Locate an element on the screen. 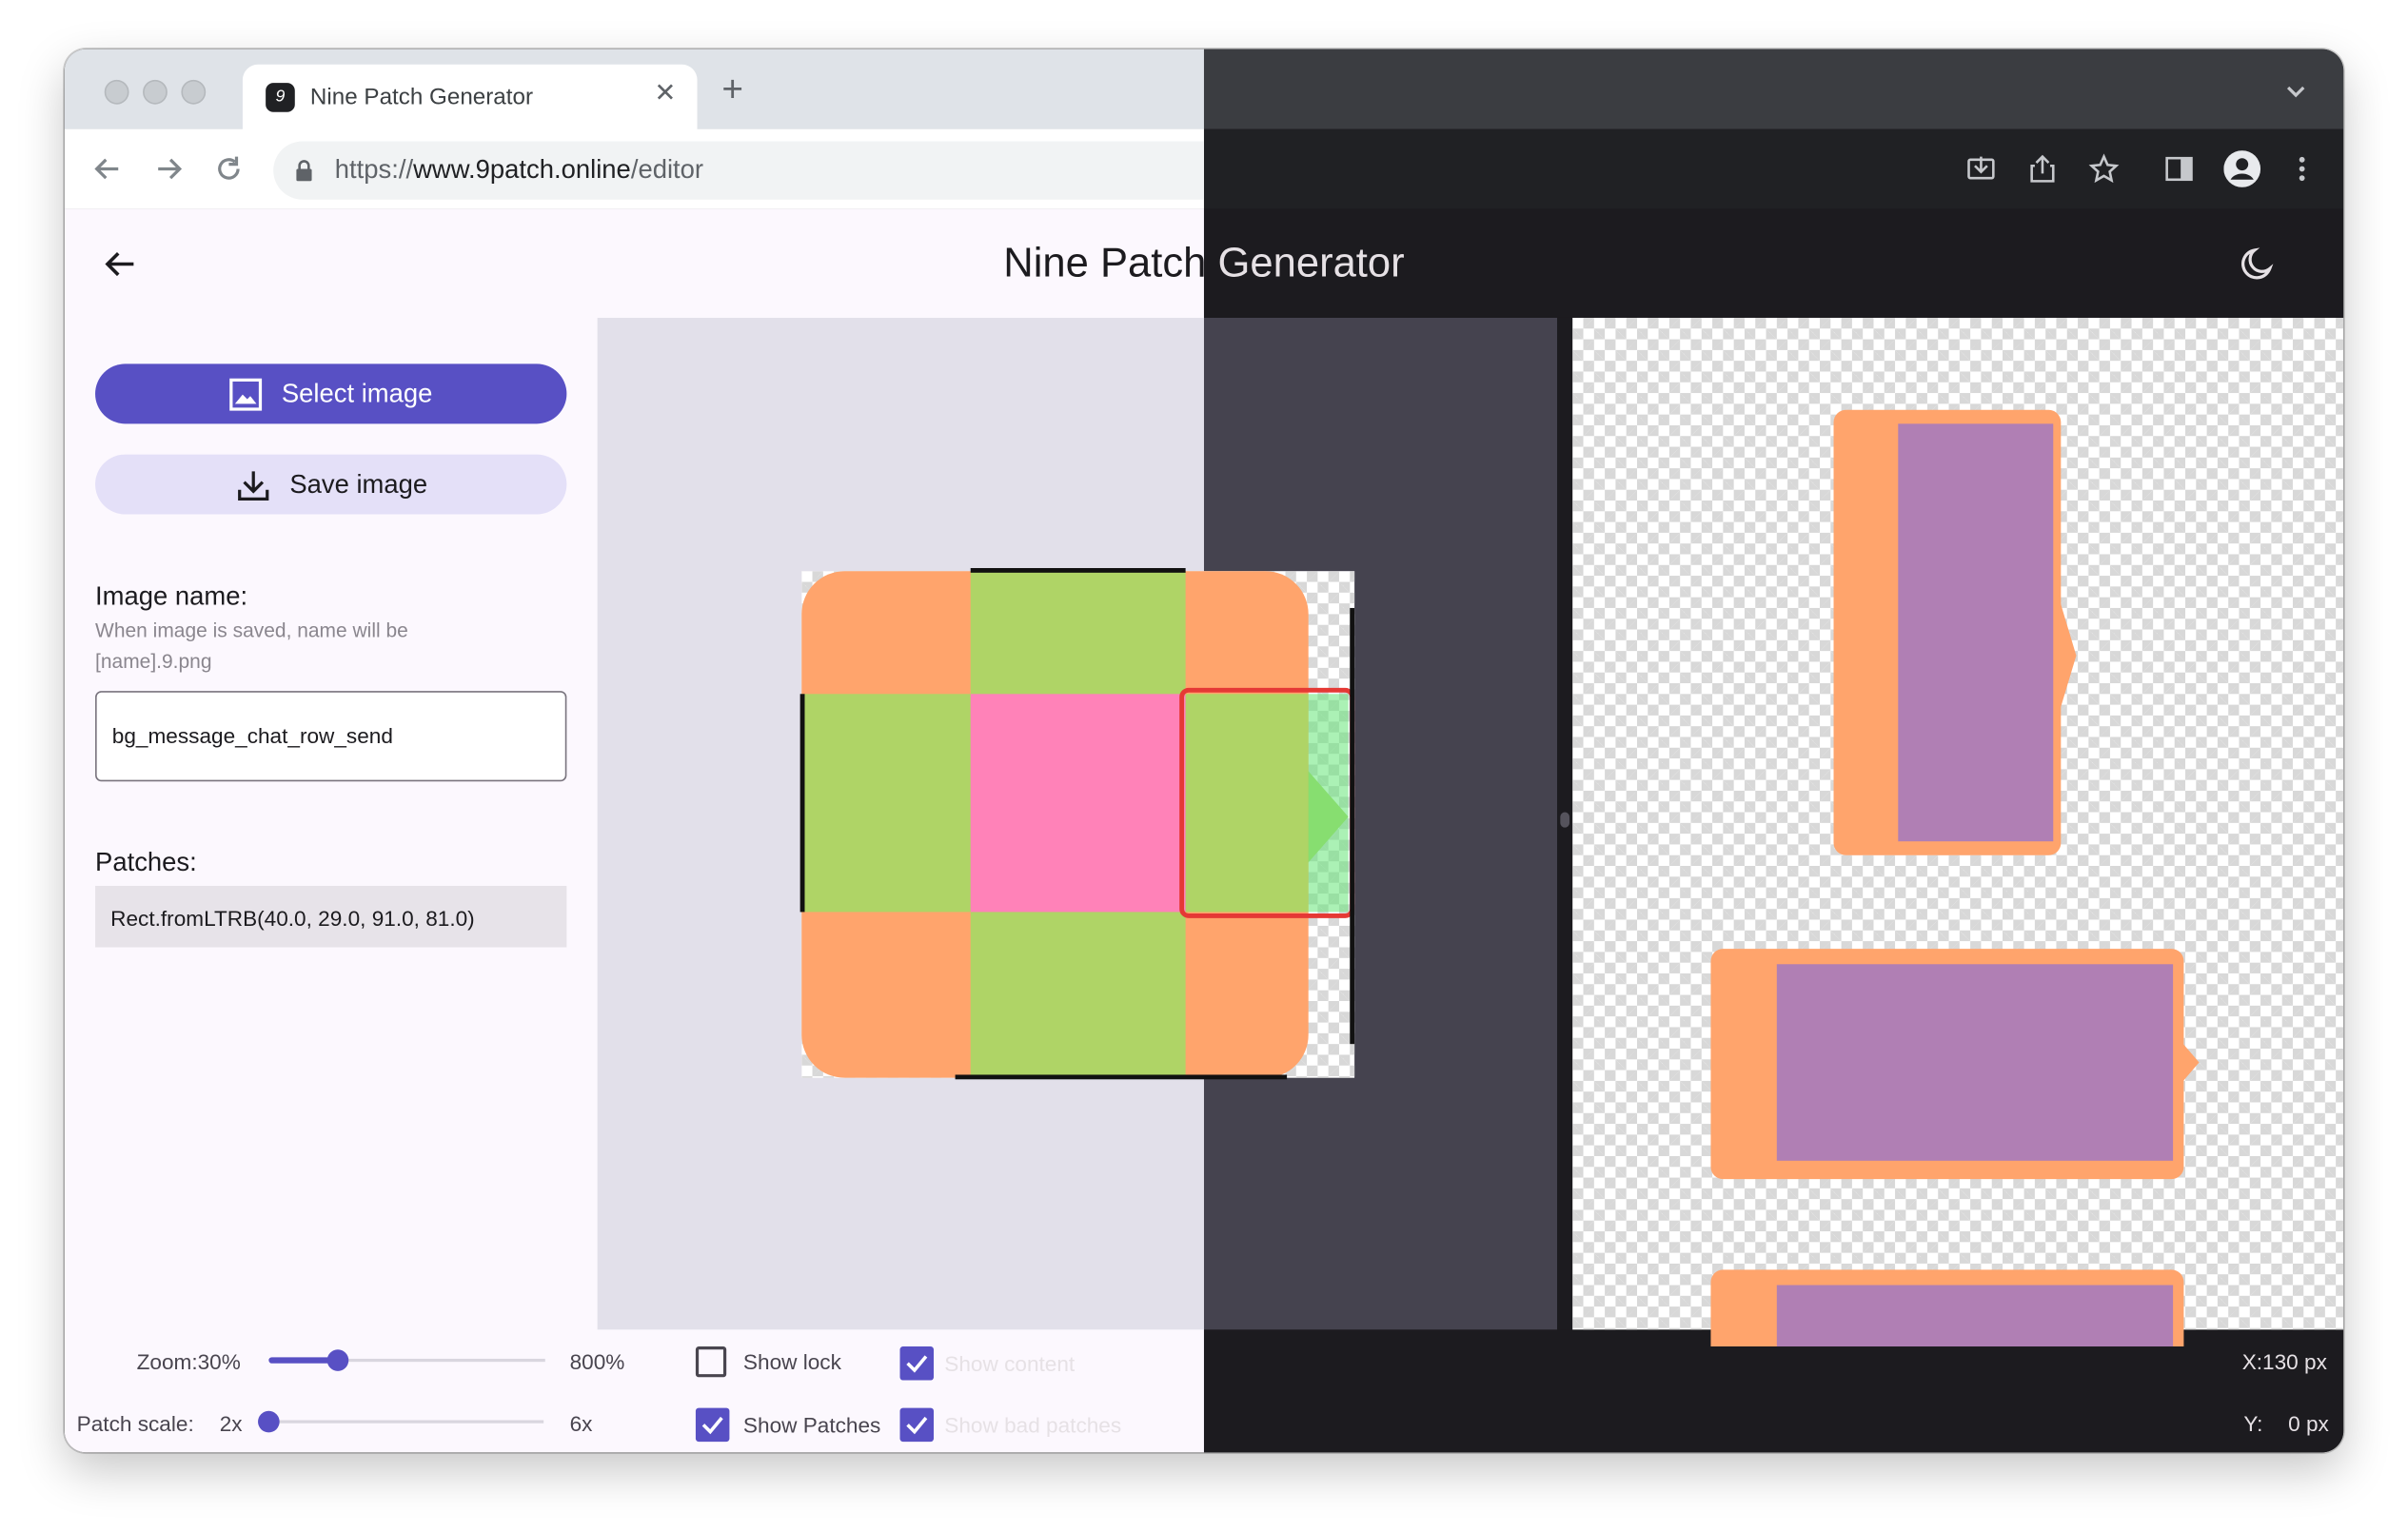 This screenshot has width=2408, height=1532. side-panel-icon is located at coordinates (2178, 172).